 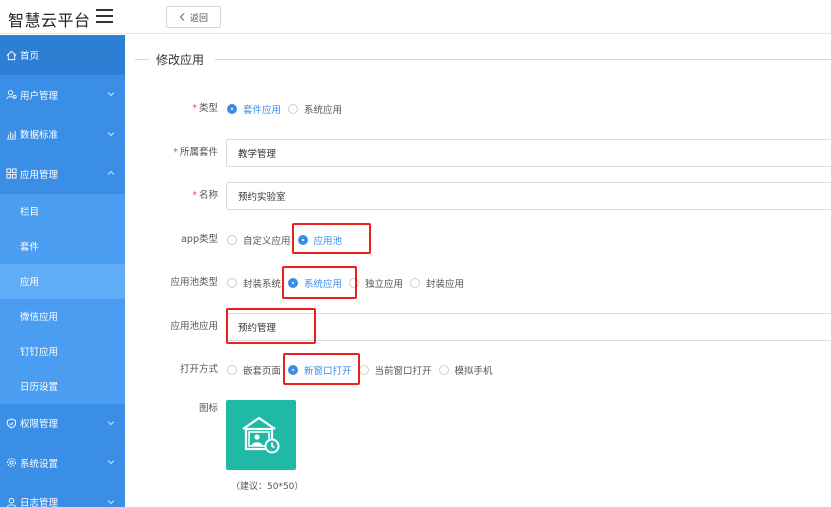 I want to click on type-label: * 类型, so click(x=205, y=108).